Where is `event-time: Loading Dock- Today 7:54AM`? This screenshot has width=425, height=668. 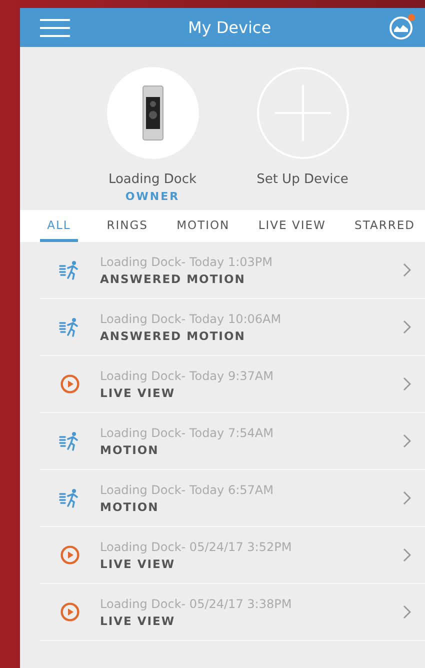
event-time: Loading Dock- Today 7:54AM is located at coordinates (187, 433).